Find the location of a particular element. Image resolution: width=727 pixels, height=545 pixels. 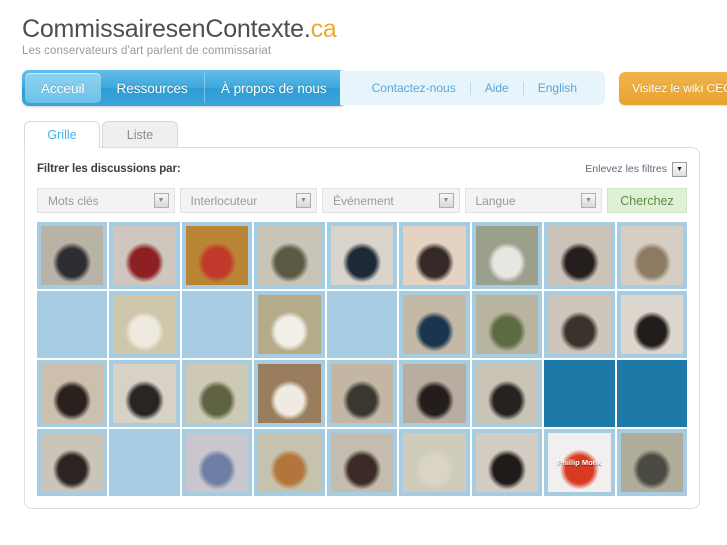

clear-filters-control: Enlevez les filtres ▼ is located at coordinates (636, 169).